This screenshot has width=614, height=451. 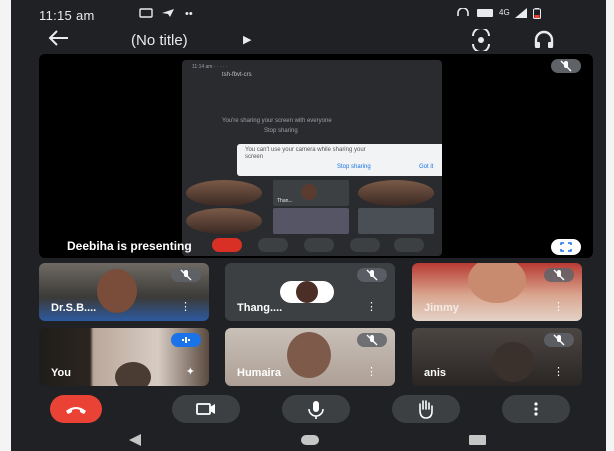 I want to click on camera-button, so click(x=206, y=409).